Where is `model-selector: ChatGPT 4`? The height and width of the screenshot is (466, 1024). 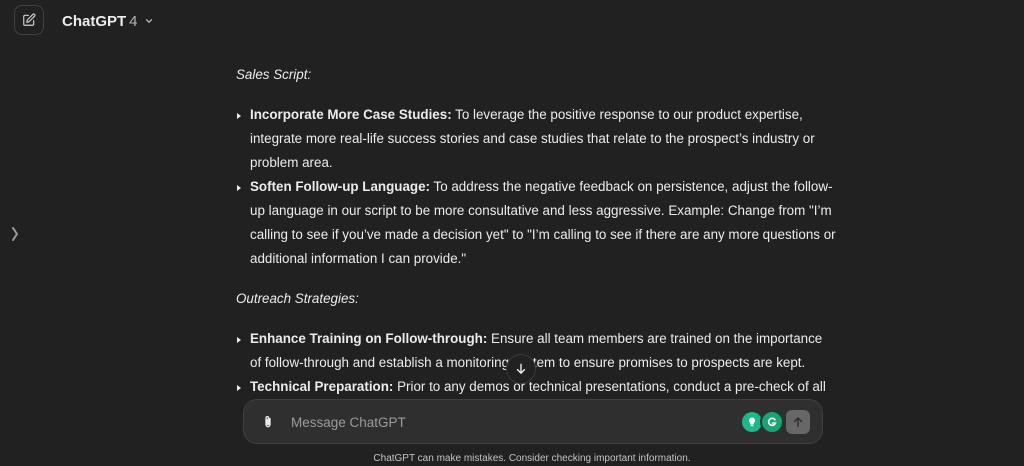
model-selector: ChatGPT 4 is located at coordinates (108, 21).